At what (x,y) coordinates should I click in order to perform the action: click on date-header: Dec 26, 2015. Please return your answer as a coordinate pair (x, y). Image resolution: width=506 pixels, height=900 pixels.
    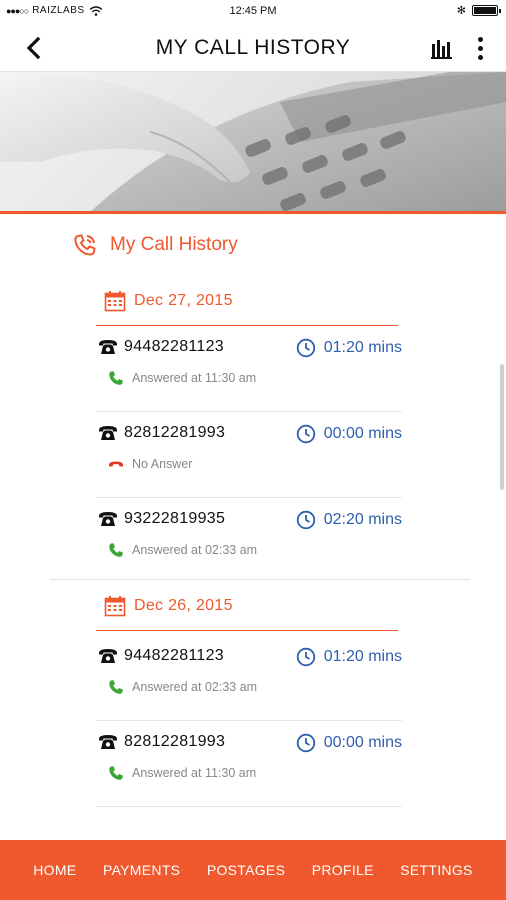
    Looking at the image, I should click on (168, 606).